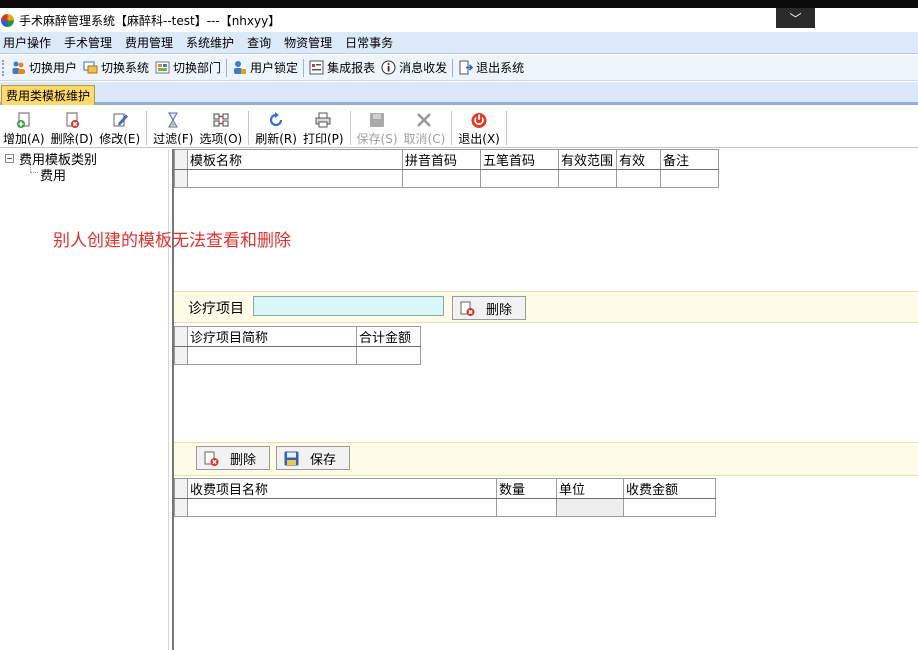 This screenshot has width=918, height=650. Describe the element at coordinates (125, 68) in the screenshot. I see `switch-system-label: 切换系统` at that location.